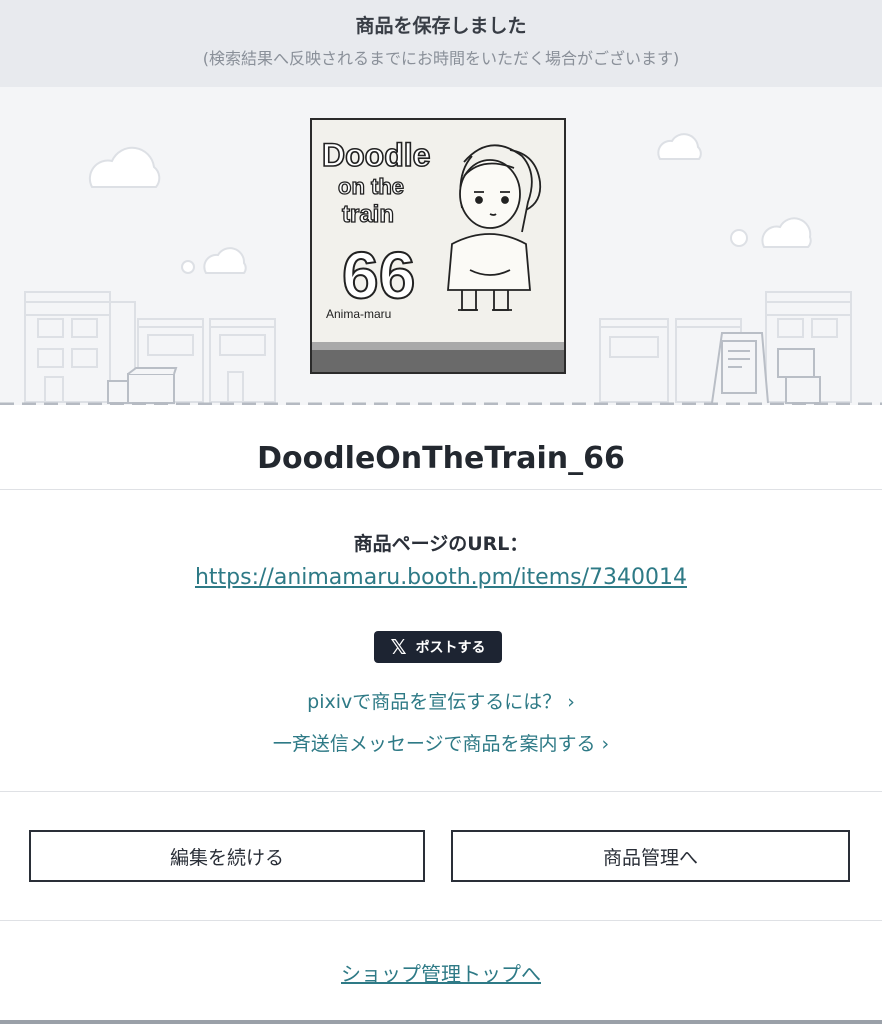  What do you see at coordinates (438, 246) in the screenshot?
I see `product-thumbnail: Doodle on the train 66 Anima-maru` at bounding box center [438, 246].